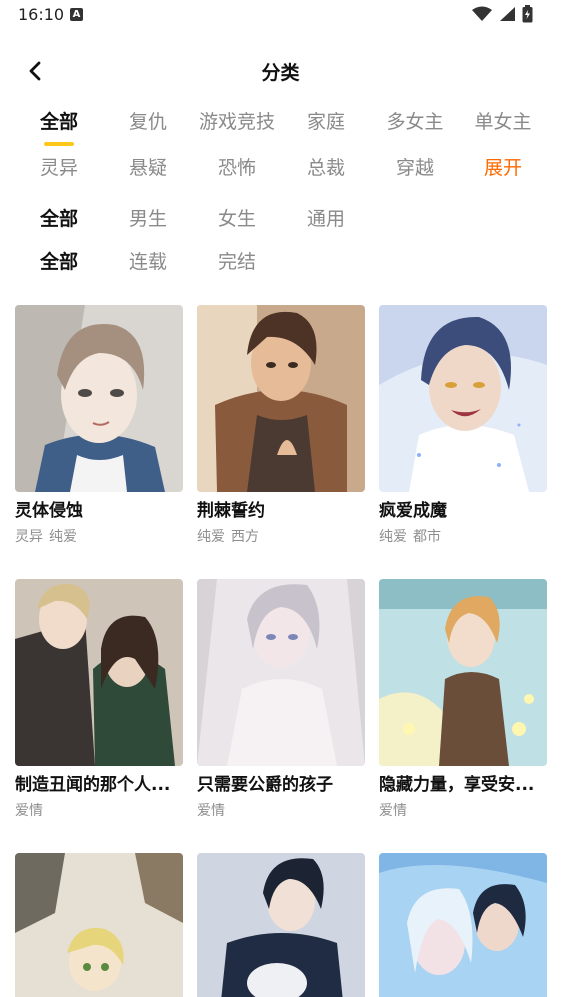  I want to click on comic-tags: 灵异 纯爱, so click(99, 537).